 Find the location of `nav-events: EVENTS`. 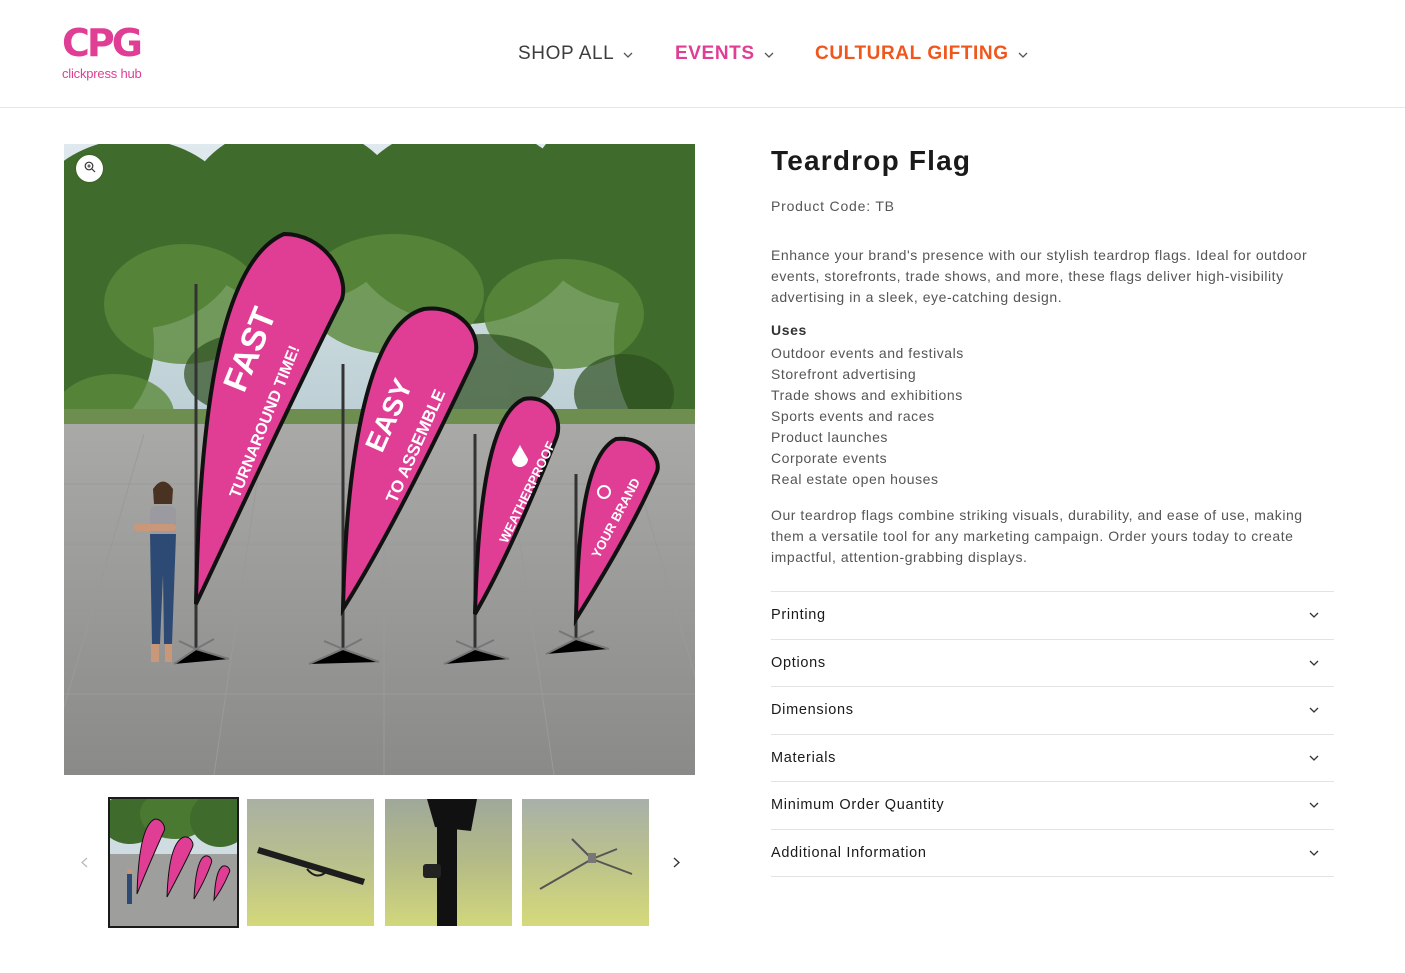

nav-events: EVENTS is located at coordinates (724, 54).